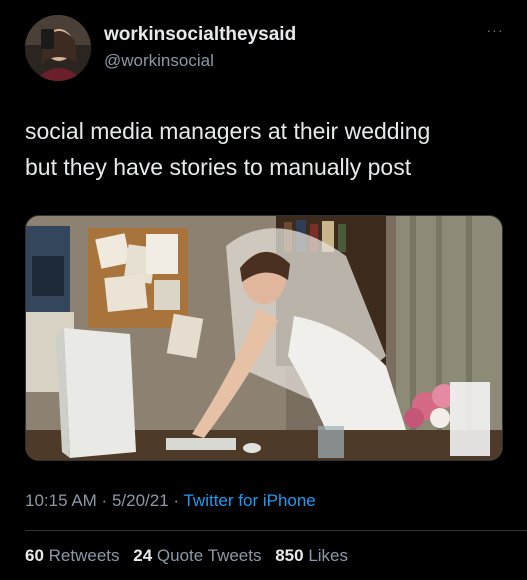 The image size is (527, 580). I want to click on quote-tweets-stat: 24 Quote Tweets, so click(197, 555).